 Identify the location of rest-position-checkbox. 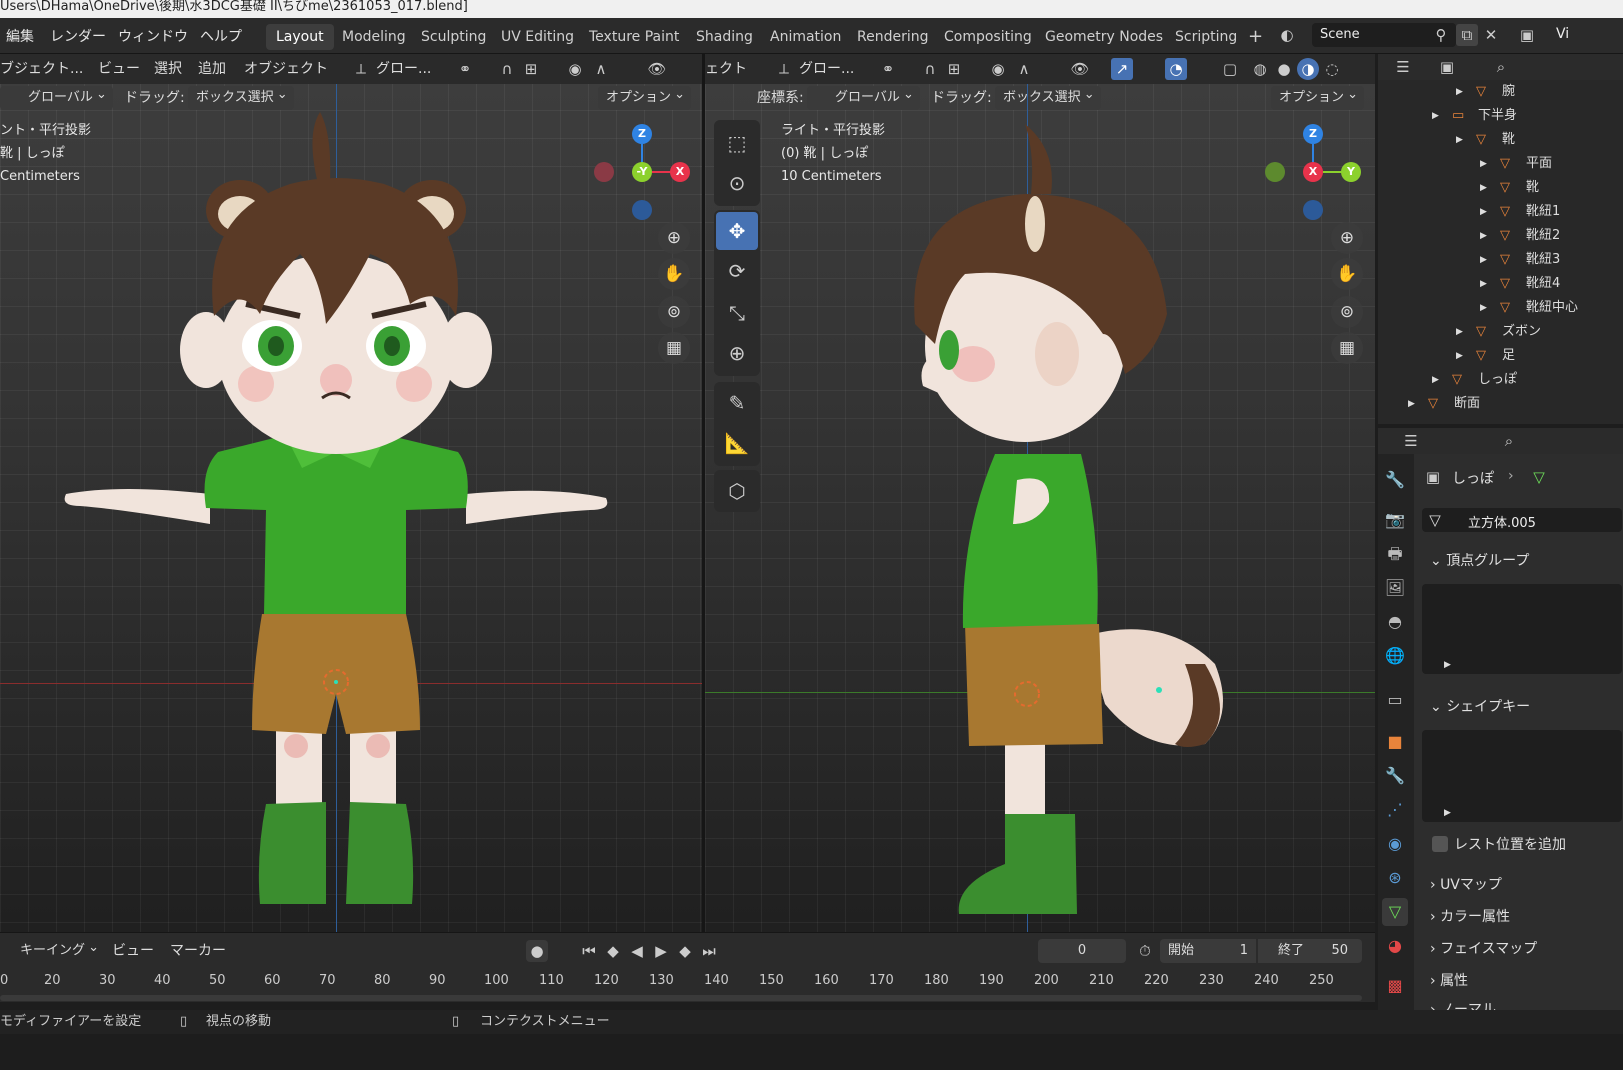
(1440, 844).